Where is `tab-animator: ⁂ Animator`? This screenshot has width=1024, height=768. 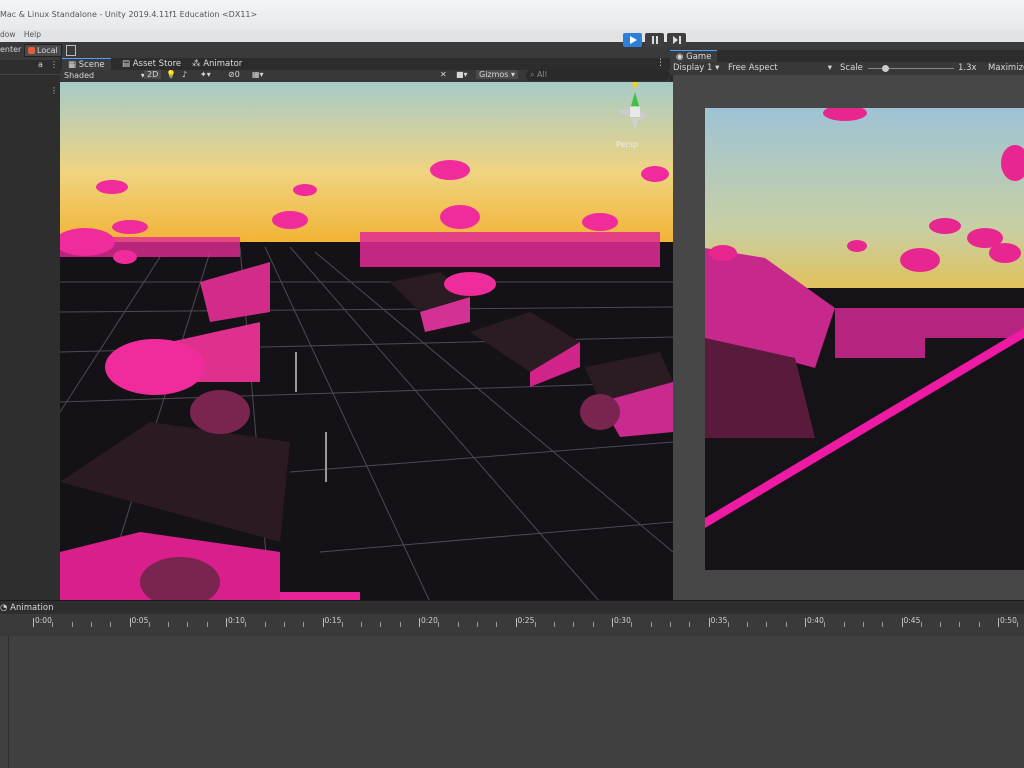 tab-animator: ⁂ Animator is located at coordinates (217, 64).